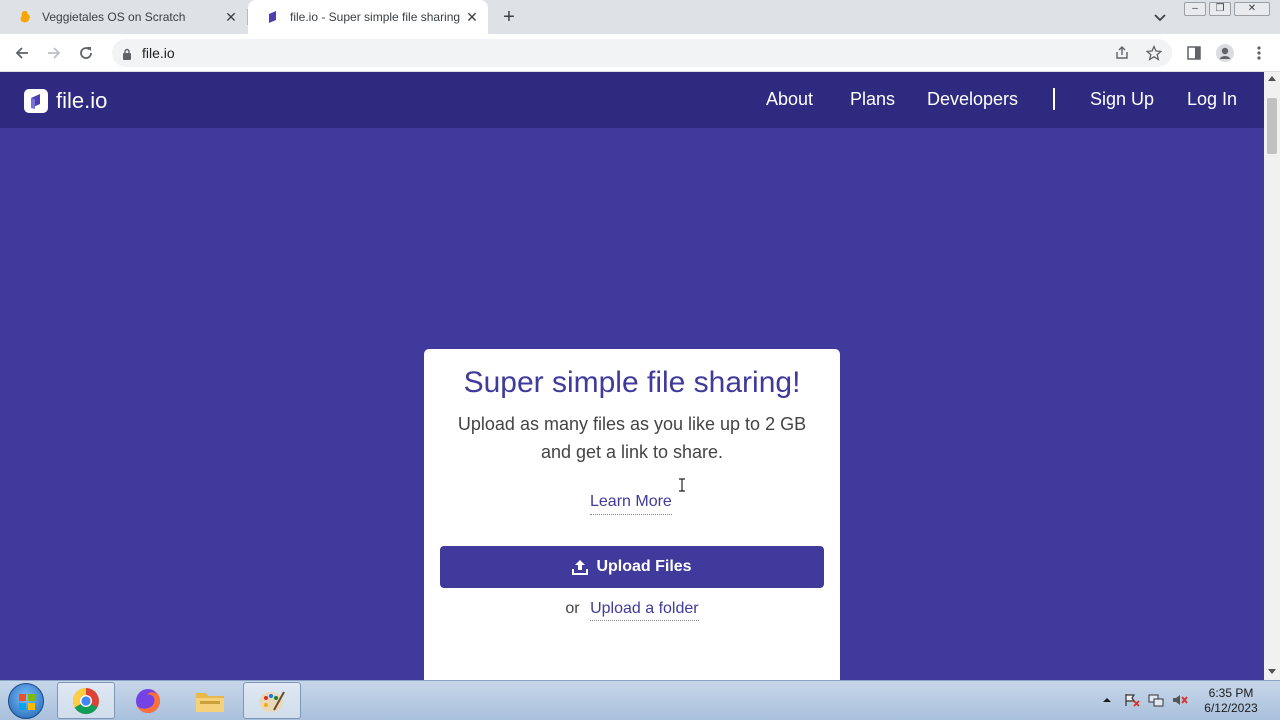 This screenshot has width=1280, height=720. What do you see at coordinates (273, 17) in the screenshot?
I see `fileio-favicon-icon` at bounding box center [273, 17].